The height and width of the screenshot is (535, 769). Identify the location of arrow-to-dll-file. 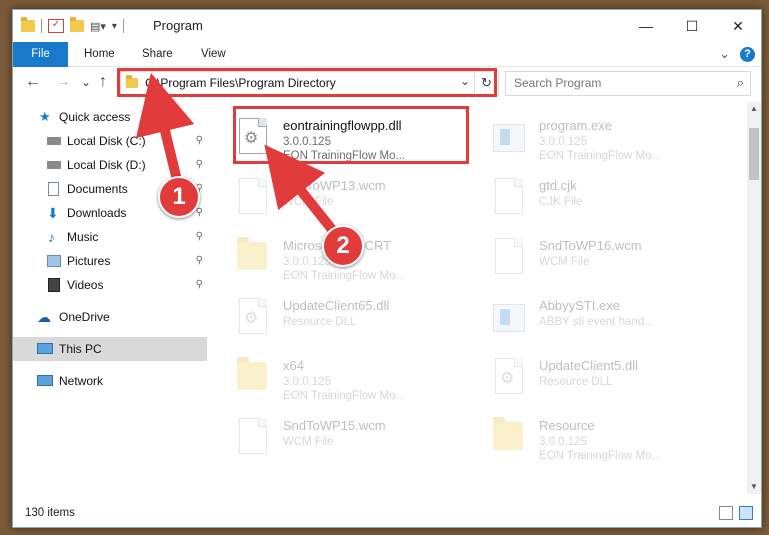
(301, 190).